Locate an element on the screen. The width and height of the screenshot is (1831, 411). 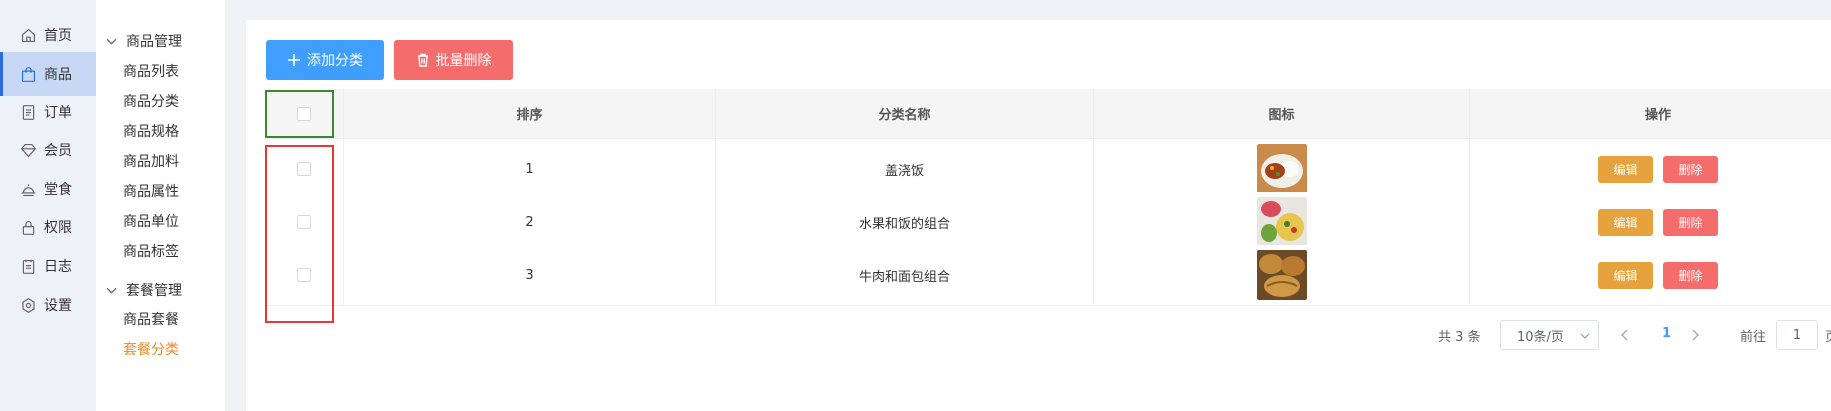
diamond-icon is located at coordinates (28, 150).